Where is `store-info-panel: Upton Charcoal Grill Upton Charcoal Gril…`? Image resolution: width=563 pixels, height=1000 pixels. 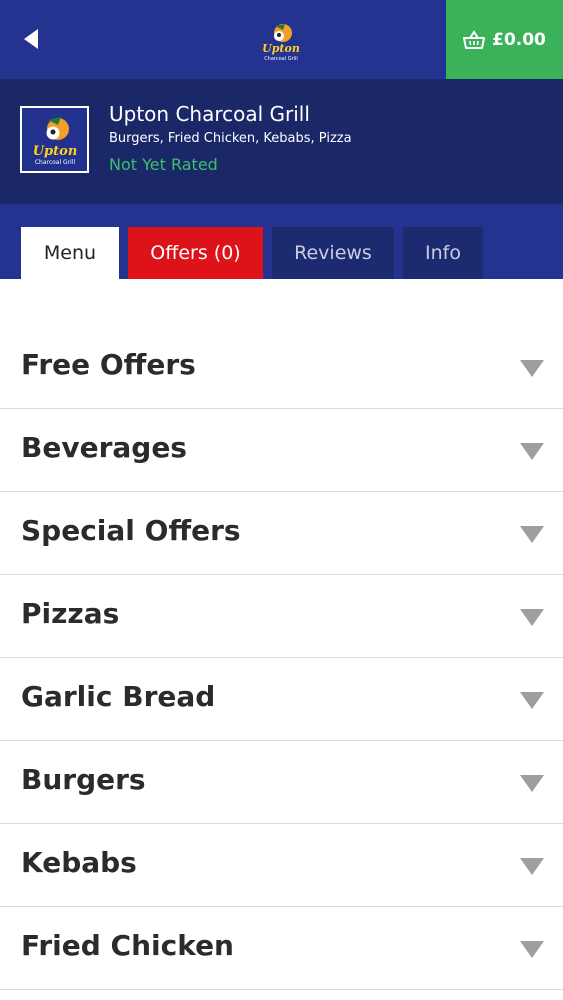 store-info-panel: Upton Charcoal Grill Upton Charcoal Gril… is located at coordinates (281, 141).